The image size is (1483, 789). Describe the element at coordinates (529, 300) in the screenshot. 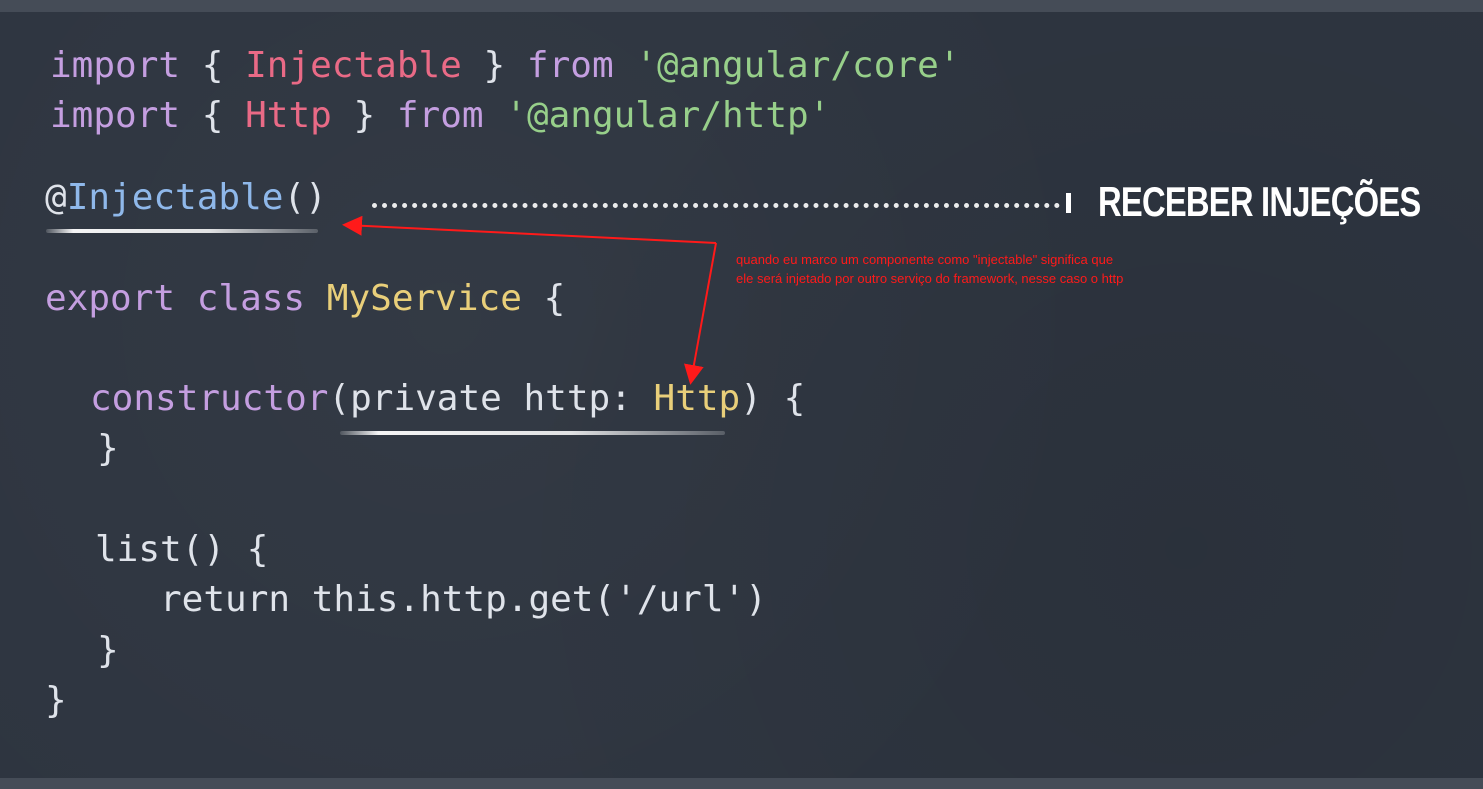

I see `annotation-arrows` at that location.